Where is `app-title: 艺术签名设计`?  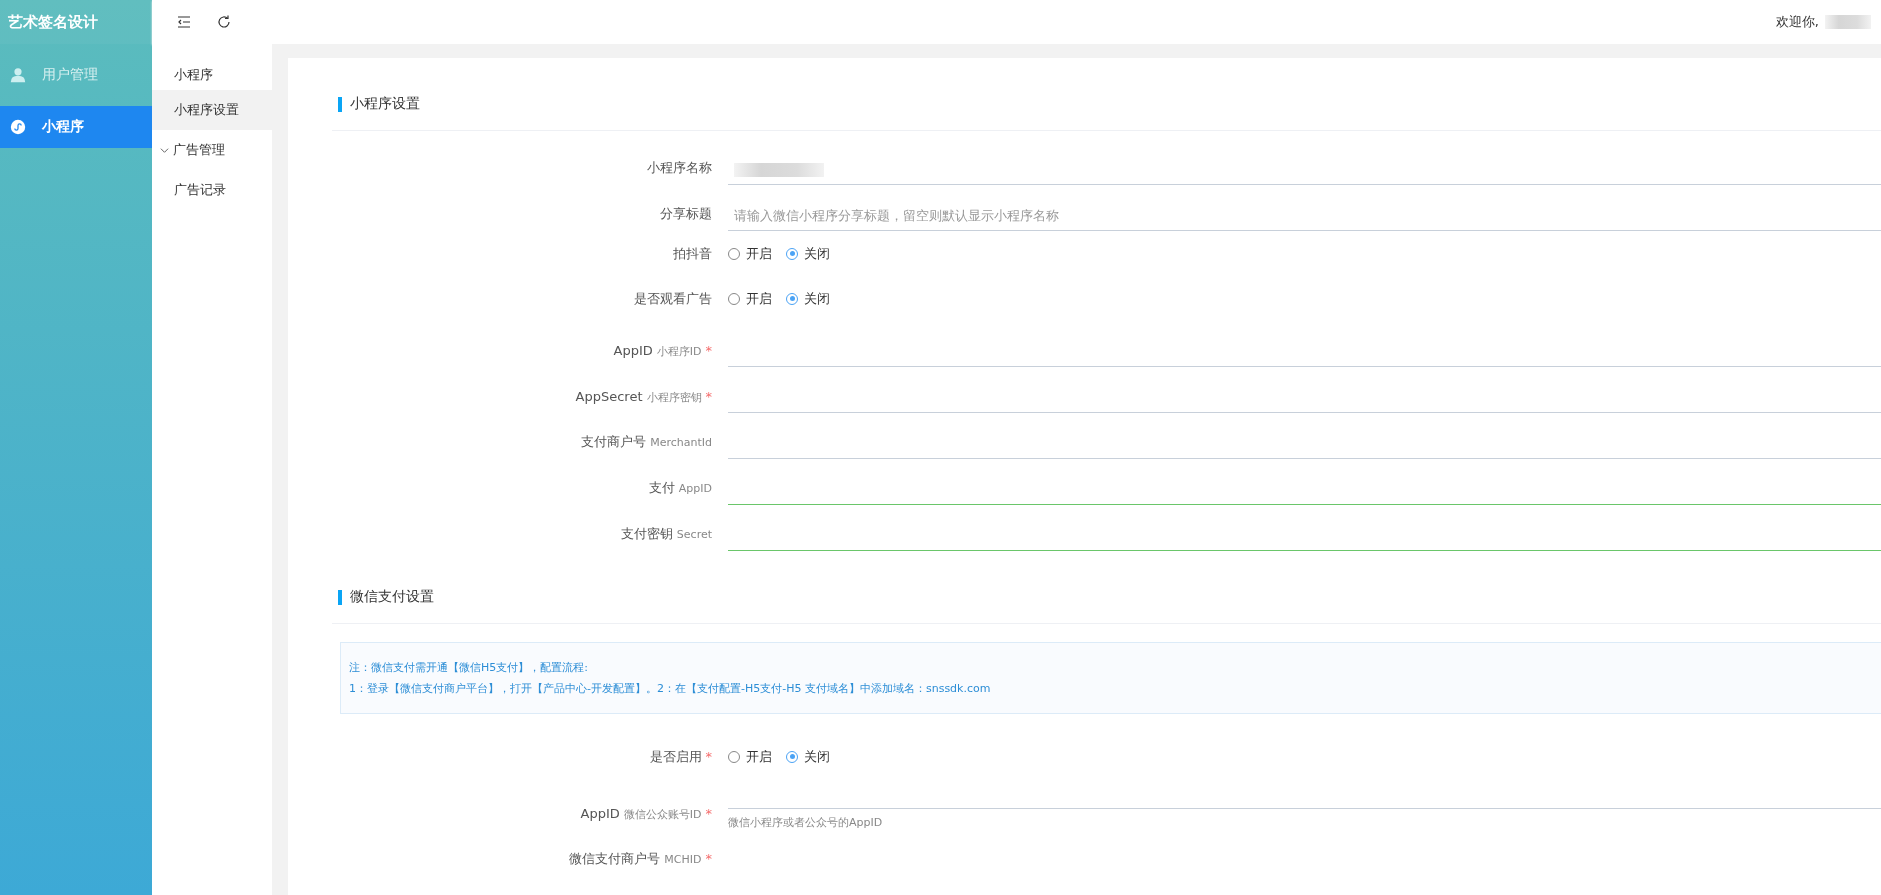 app-title: 艺术签名设计 is located at coordinates (76, 22).